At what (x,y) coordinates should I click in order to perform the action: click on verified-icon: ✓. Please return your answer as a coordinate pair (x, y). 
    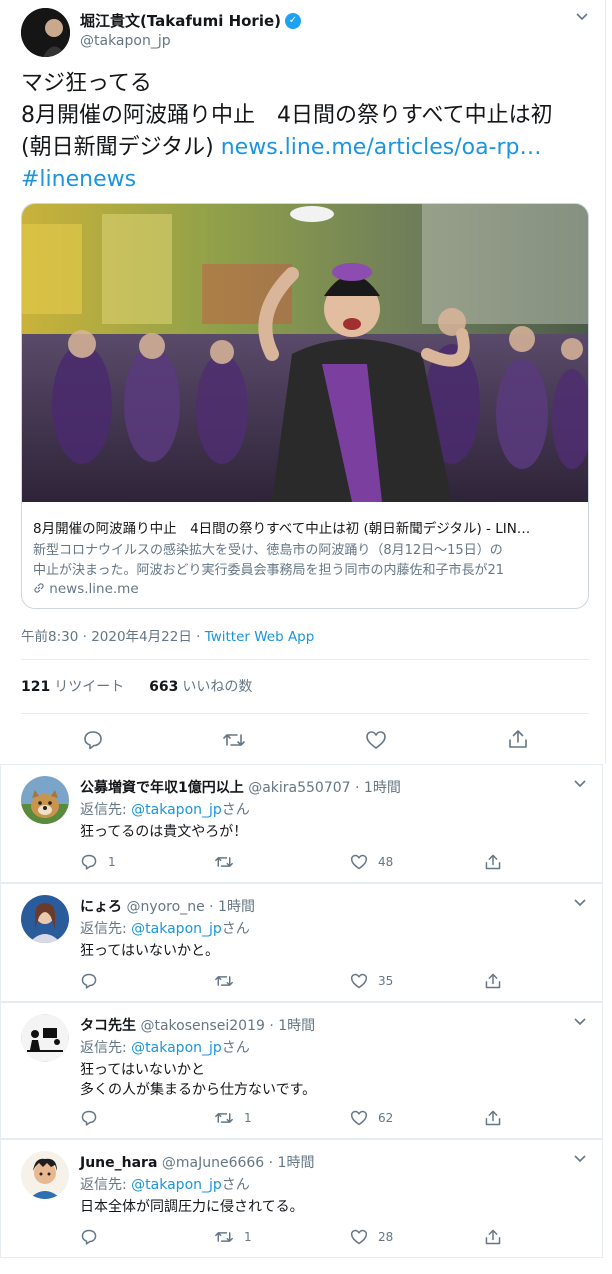
    Looking at the image, I should click on (293, 20).